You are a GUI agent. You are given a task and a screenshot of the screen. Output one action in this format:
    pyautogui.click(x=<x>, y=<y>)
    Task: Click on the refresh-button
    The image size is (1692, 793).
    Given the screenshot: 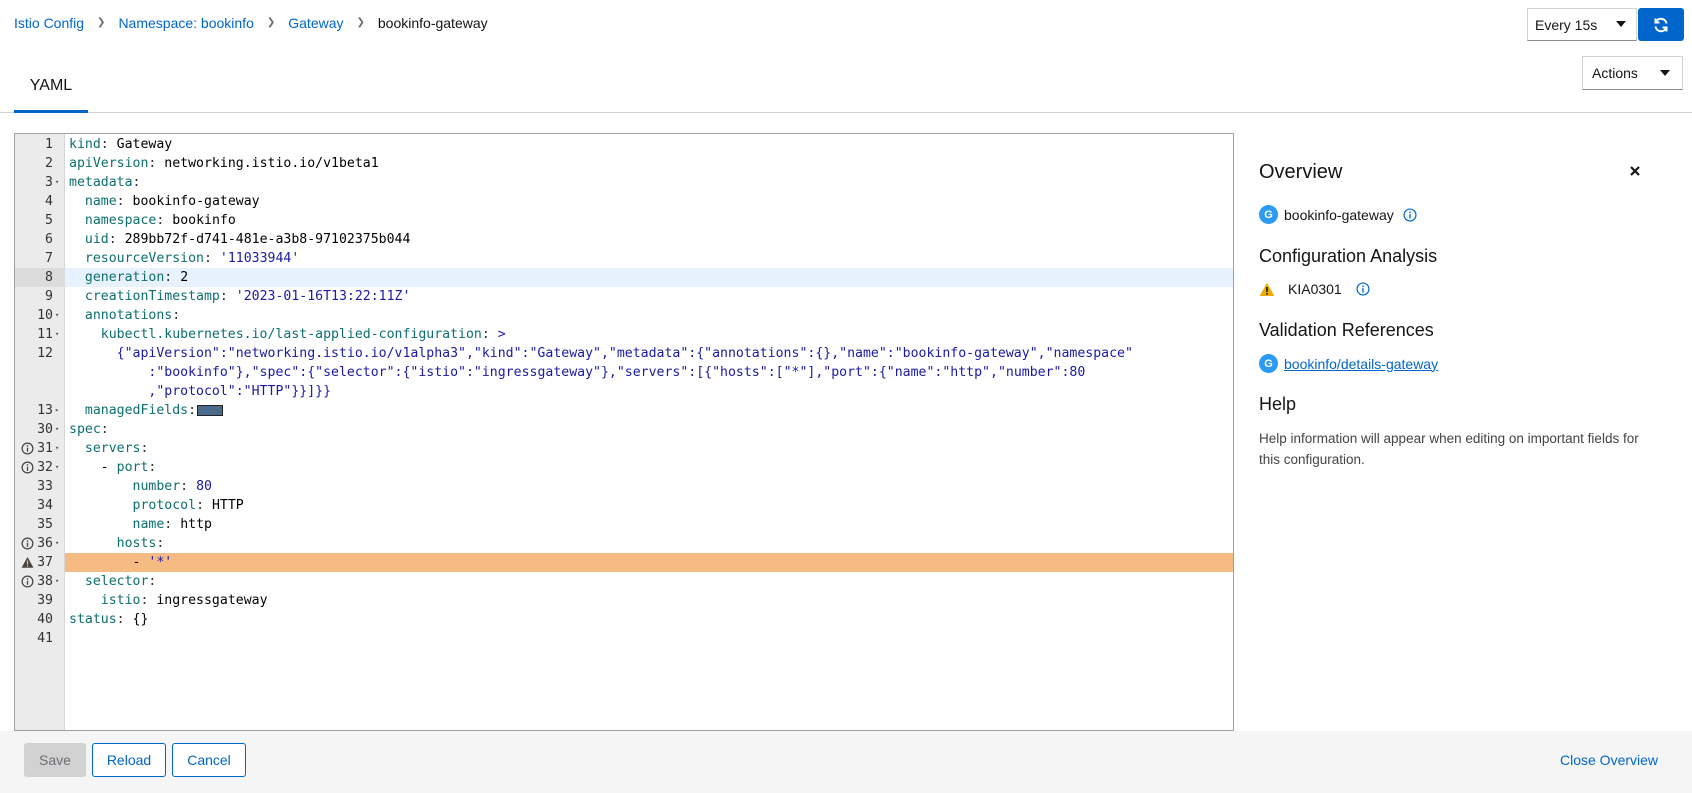 What is the action you would take?
    pyautogui.click(x=1661, y=24)
    